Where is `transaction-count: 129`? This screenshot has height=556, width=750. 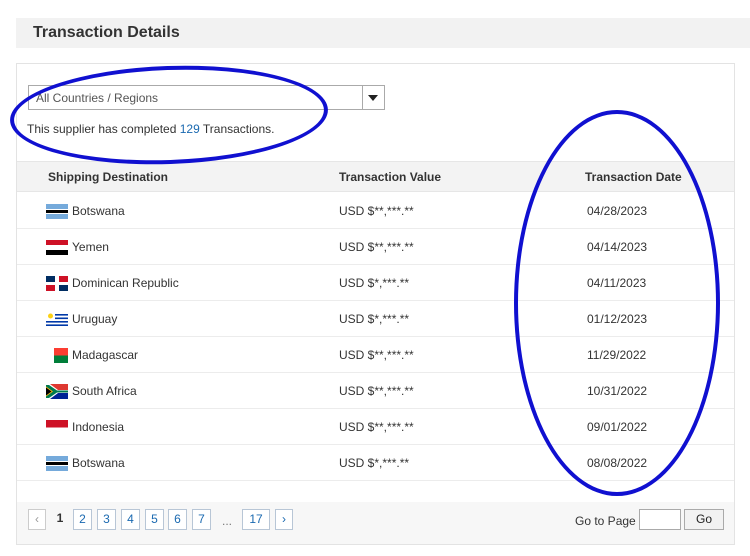
transaction-count: 129 is located at coordinates (189, 129).